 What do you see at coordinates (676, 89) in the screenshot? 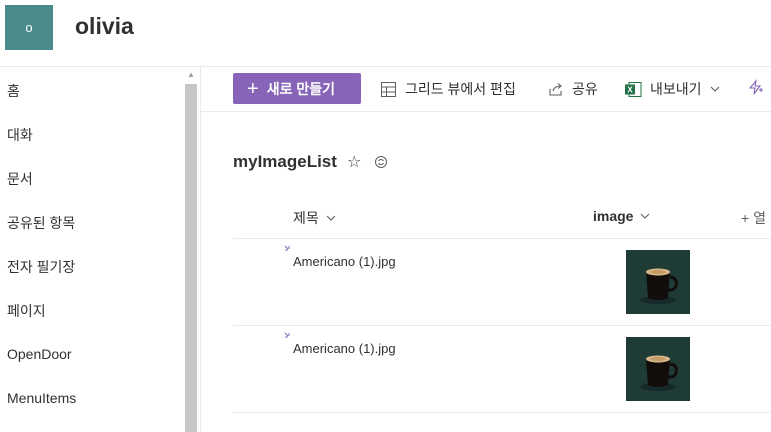
I see `export-label: 내보내기` at bounding box center [676, 89].